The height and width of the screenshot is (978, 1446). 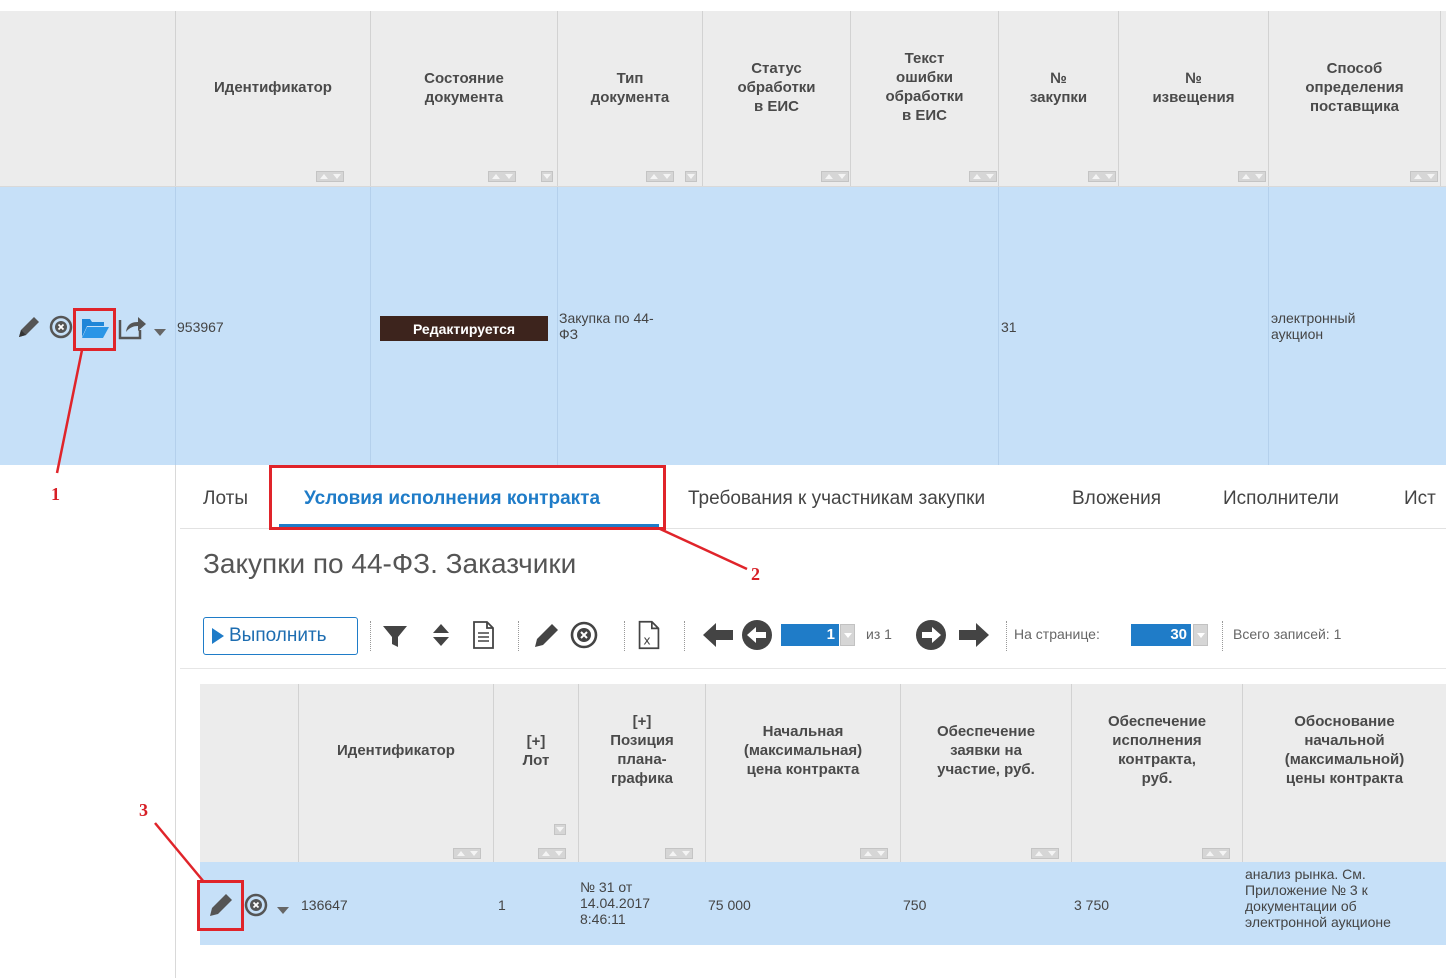 What do you see at coordinates (143, 810) in the screenshot?
I see `annotation-number-3: 3` at bounding box center [143, 810].